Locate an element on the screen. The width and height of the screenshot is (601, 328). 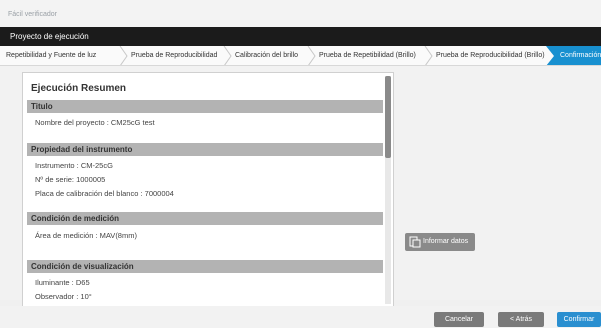
instrument-line: Instrumento : CM-25cG is located at coordinates (74, 165).